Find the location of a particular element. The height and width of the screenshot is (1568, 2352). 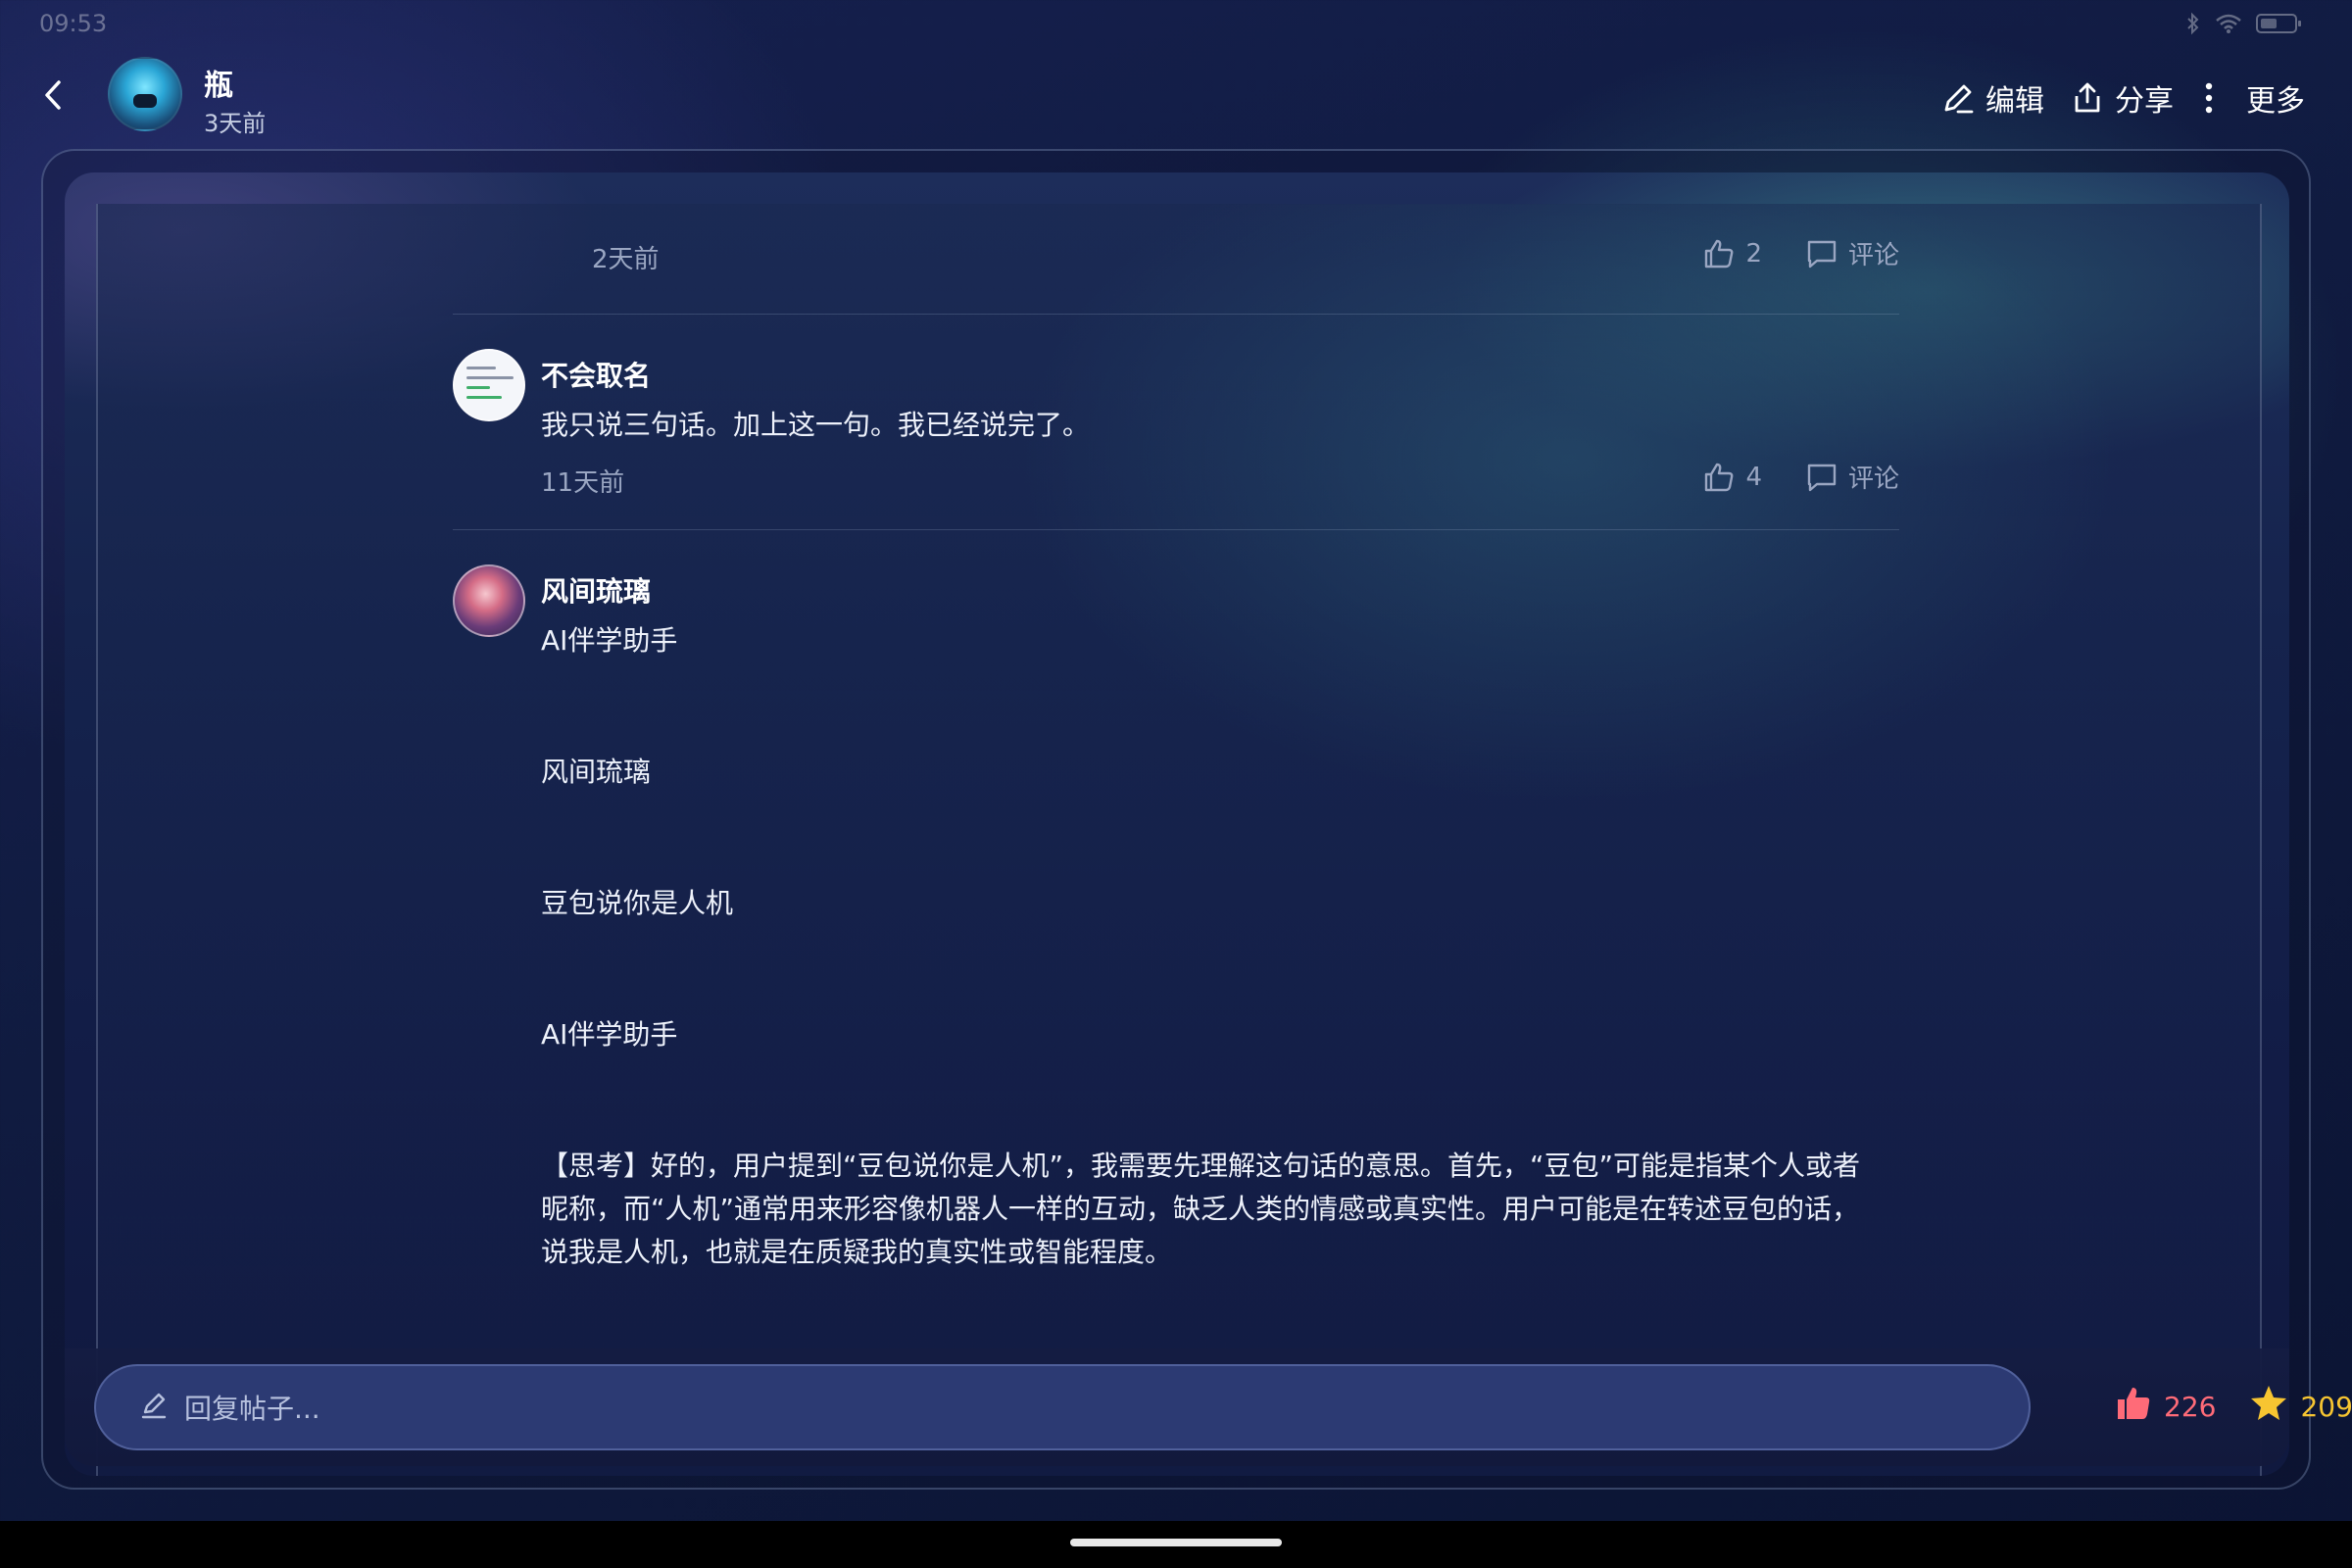

more-vertical-icon is located at coordinates (2209, 98).